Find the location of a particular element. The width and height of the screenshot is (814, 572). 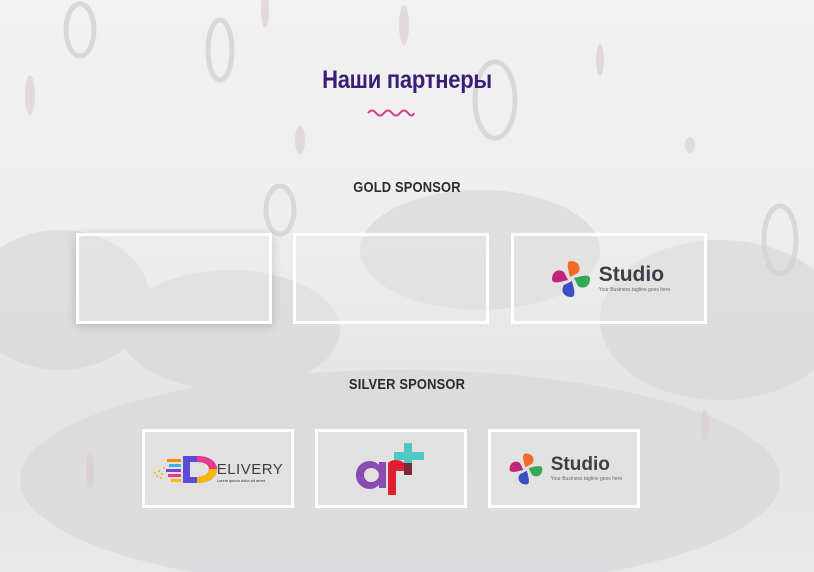

delivery-logo-name: ELIVERY is located at coordinates (250, 469).